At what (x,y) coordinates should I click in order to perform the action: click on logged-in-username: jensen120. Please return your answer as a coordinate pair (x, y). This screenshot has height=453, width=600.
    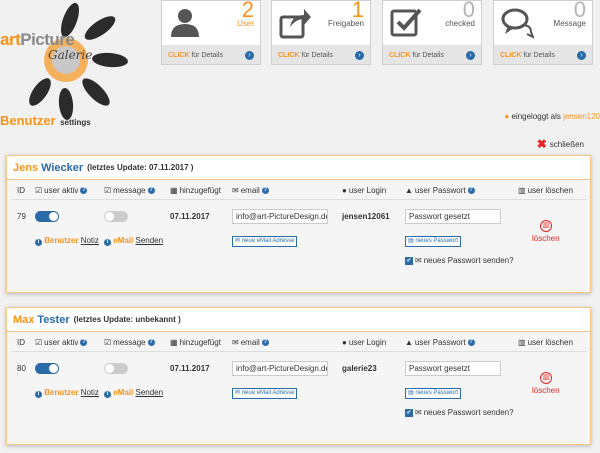
    Looking at the image, I should click on (581, 116).